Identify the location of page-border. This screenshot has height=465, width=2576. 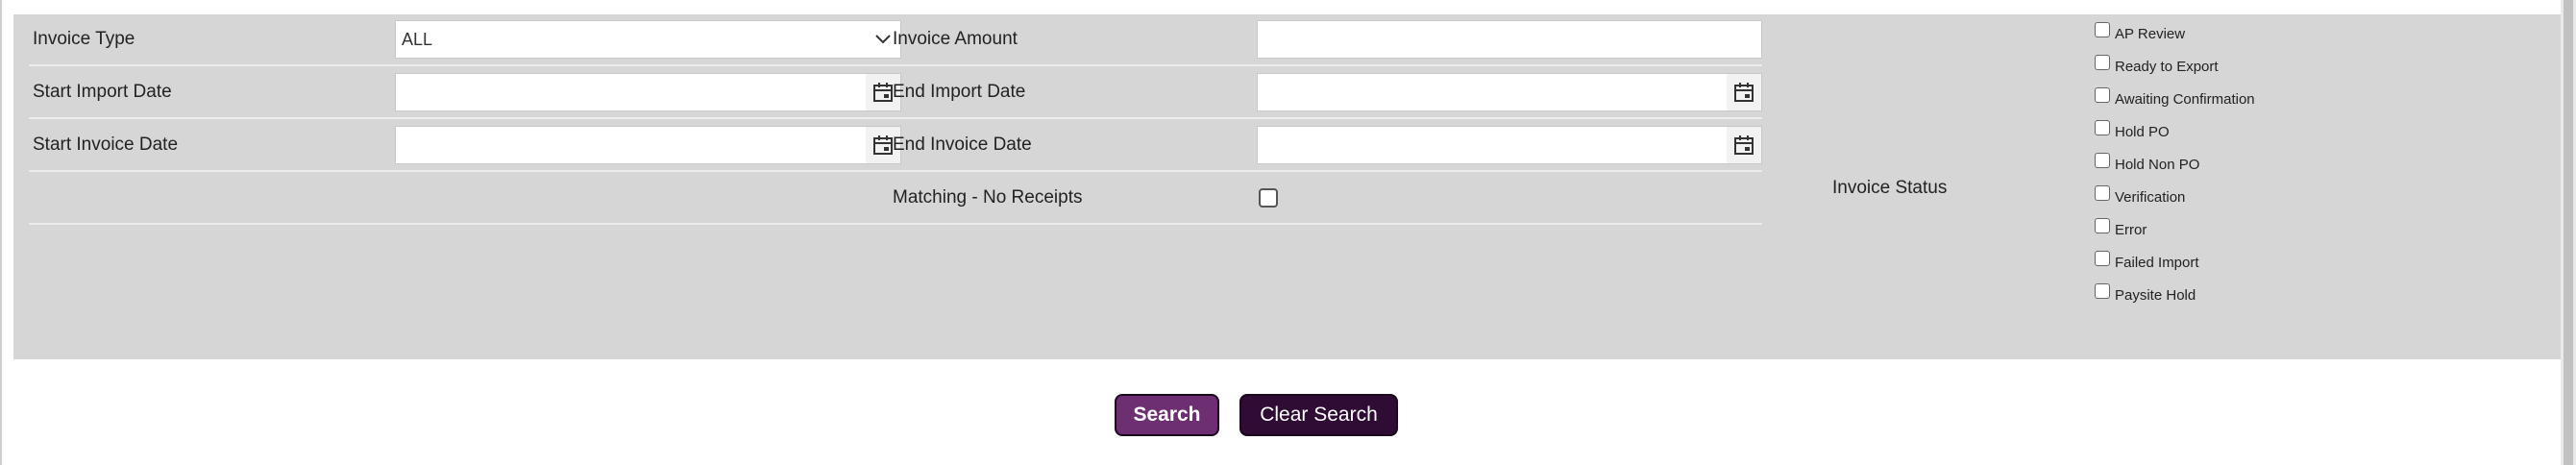
(1, 232).